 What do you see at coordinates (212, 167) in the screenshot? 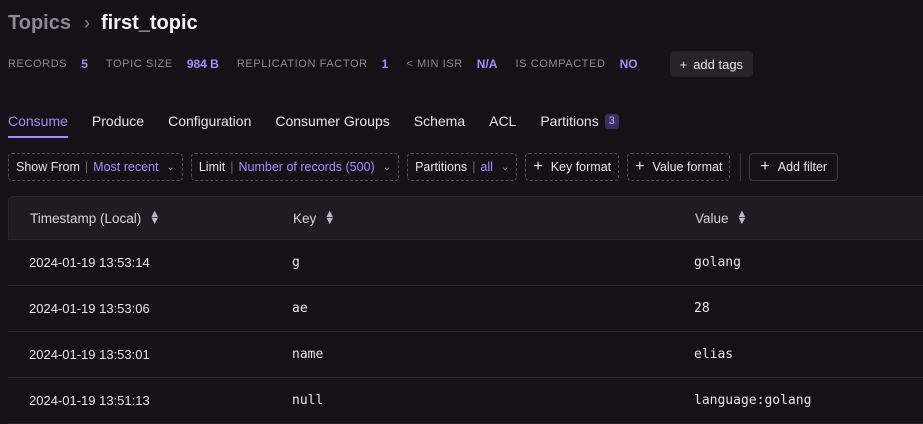
I see `limit-label: Limit` at bounding box center [212, 167].